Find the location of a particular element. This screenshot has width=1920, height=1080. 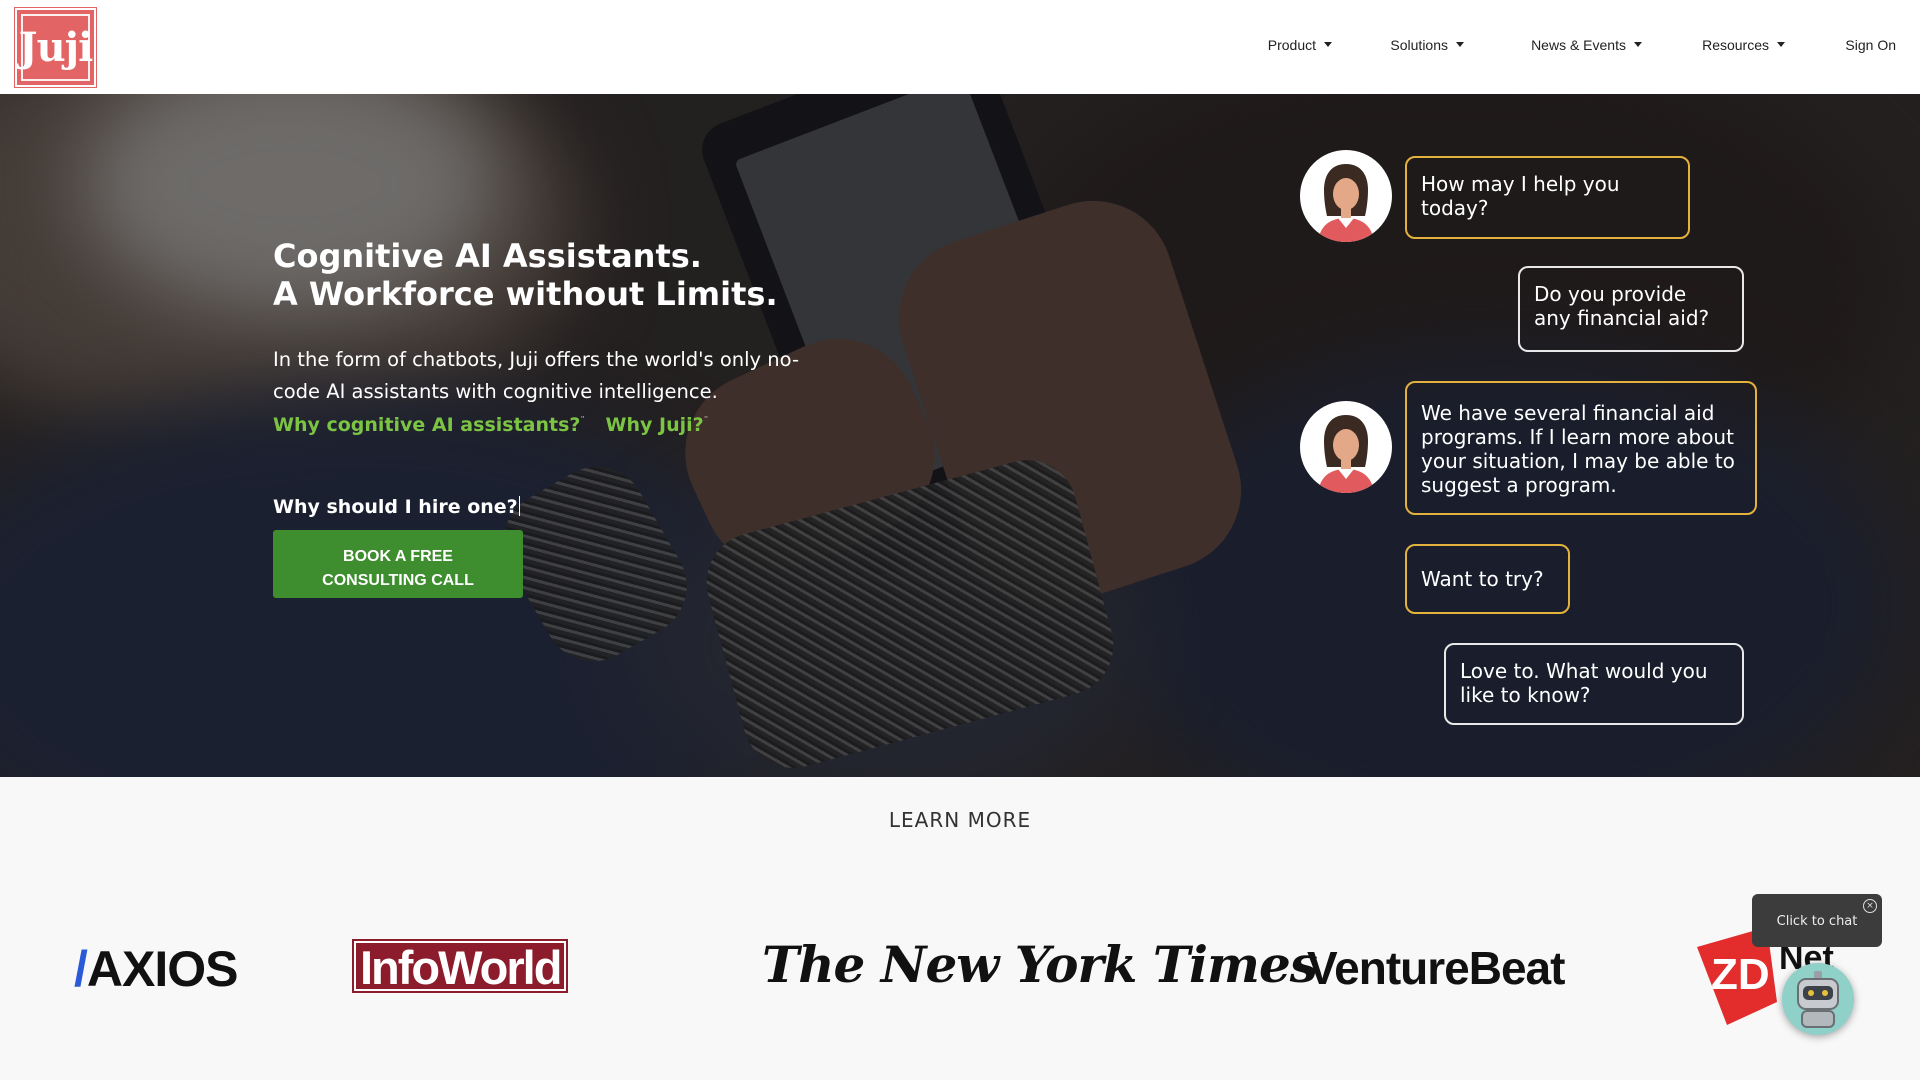

nav-label: Sign On is located at coordinates (1870, 45).